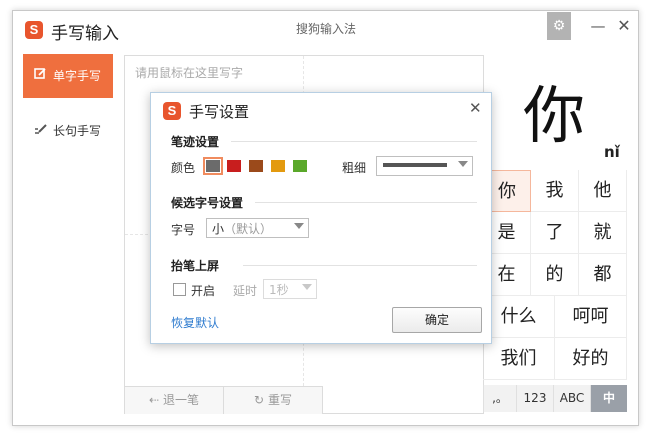  I want to click on recognized-character: 你, so click(554, 115).